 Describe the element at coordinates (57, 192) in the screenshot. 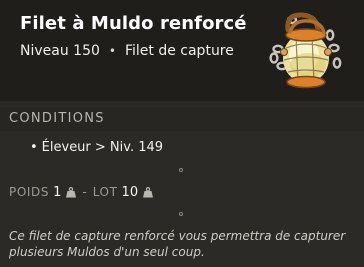

I see `weight-value: 1` at that location.